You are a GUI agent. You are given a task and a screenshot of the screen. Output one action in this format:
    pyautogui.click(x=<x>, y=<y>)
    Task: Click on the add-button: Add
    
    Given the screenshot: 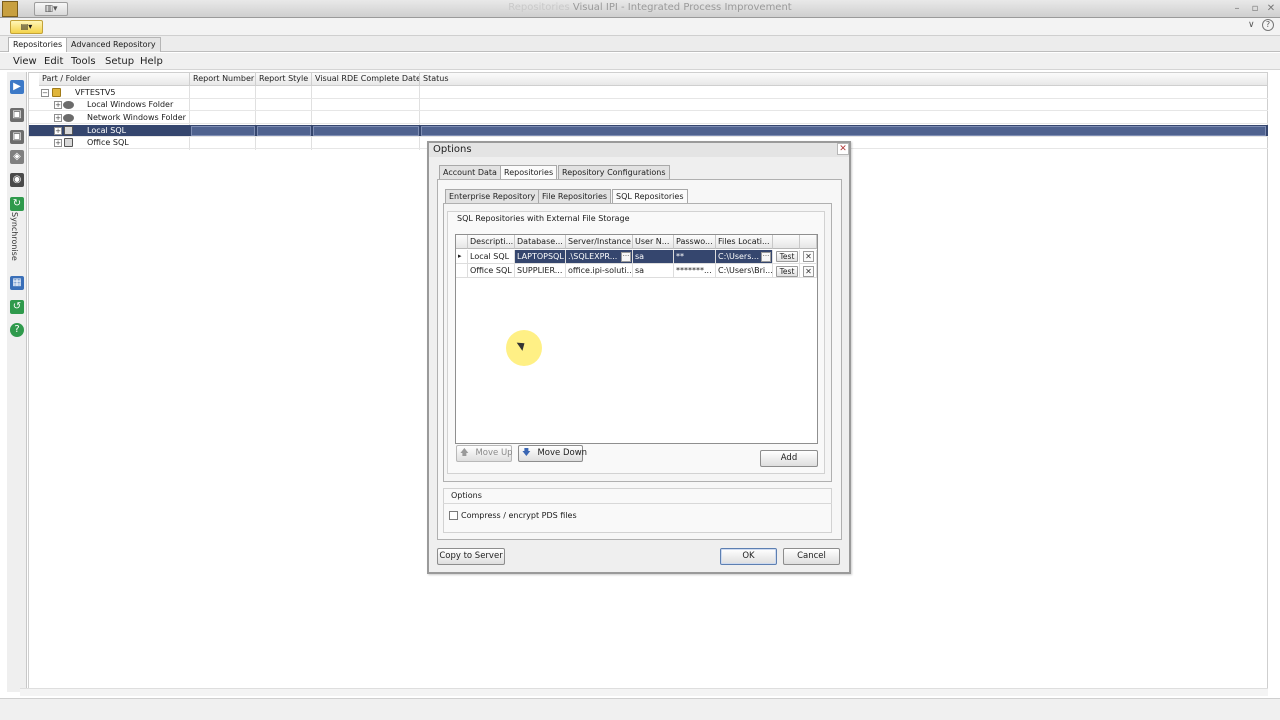 What is the action you would take?
    pyautogui.click(x=789, y=458)
    